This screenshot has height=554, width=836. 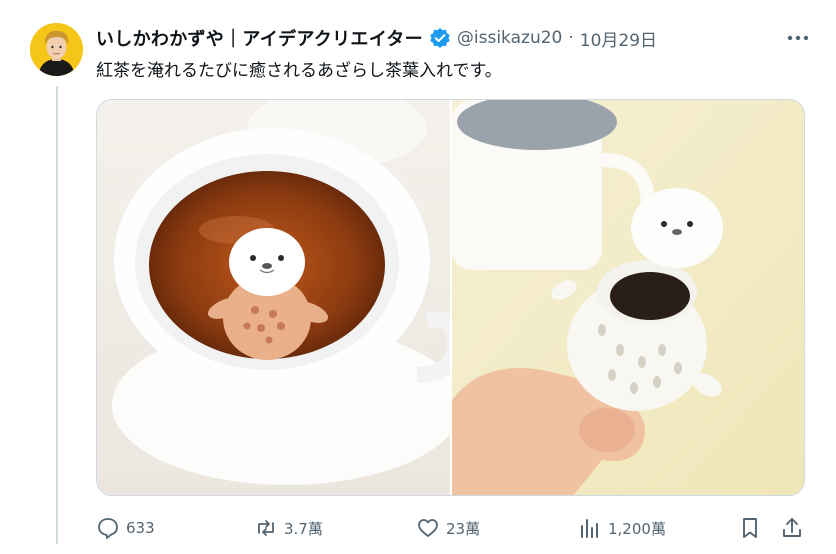 What do you see at coordinates (299, 71) in the screenshot?
I see `tweet-text: 紅茶を淹れるたびに癒されるあざらし茶葉入れです。` at bounding box center [299, 71].